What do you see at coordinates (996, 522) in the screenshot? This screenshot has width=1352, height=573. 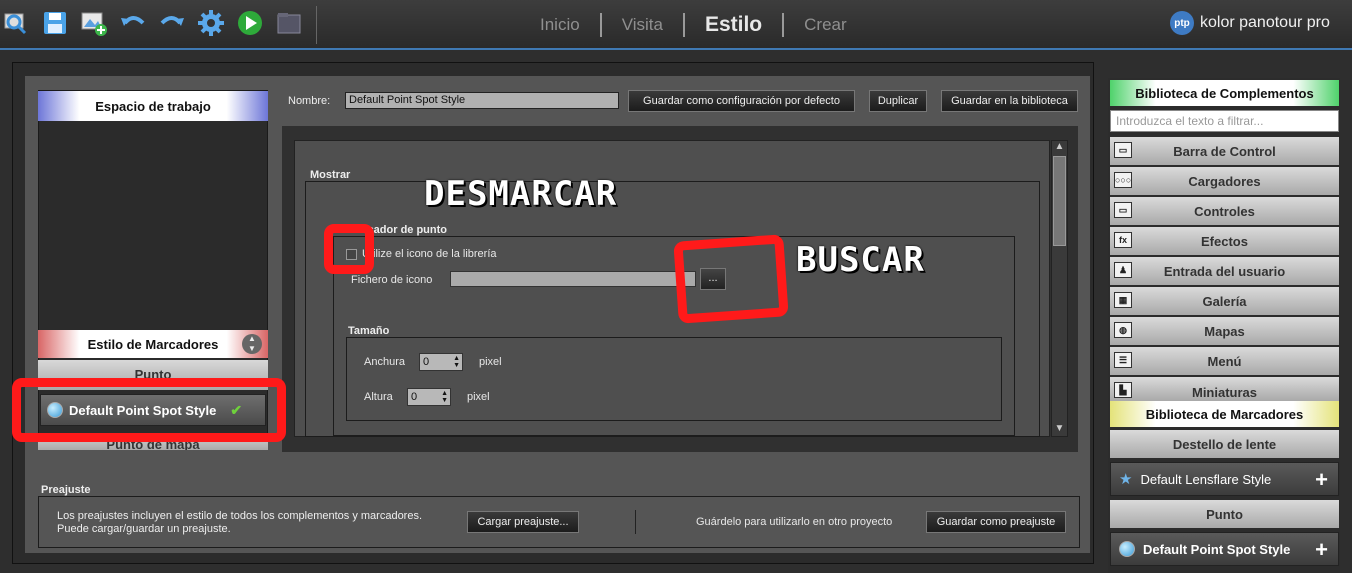 I see `save-preset-button: Guardar como preajuste` at bounding box center [996, 522].